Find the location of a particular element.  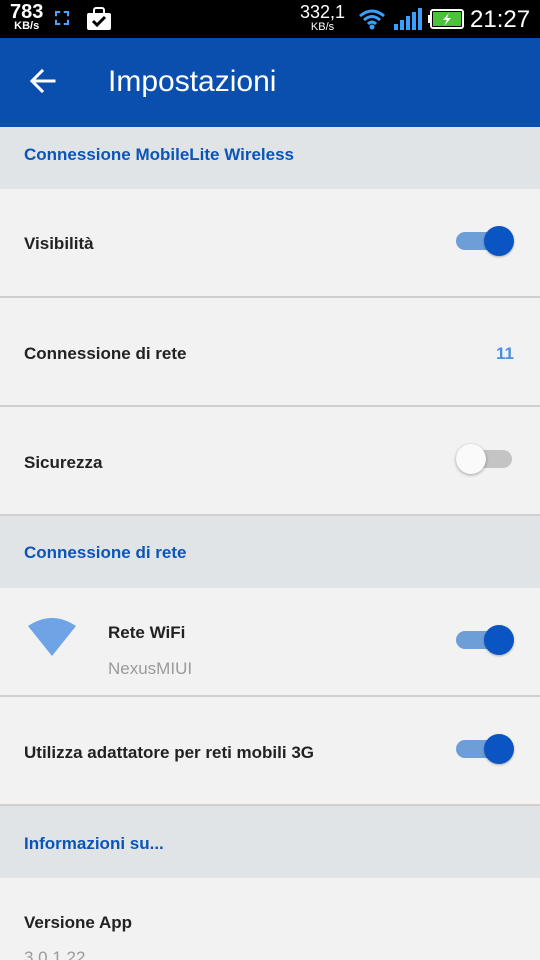

visibility-label: Visibilità is located at coordinates (59, 243).